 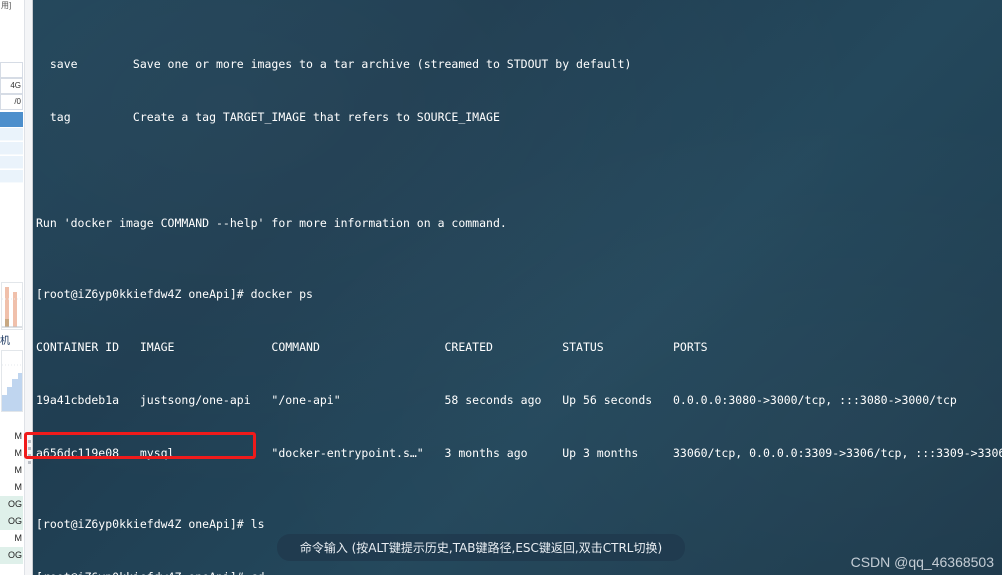 I want to click on command-input-hint: 命令输入 (按ALT键提示历史,TAB键路径,ESC键返回,双击CTRL切换), so click(x=481, y=548).